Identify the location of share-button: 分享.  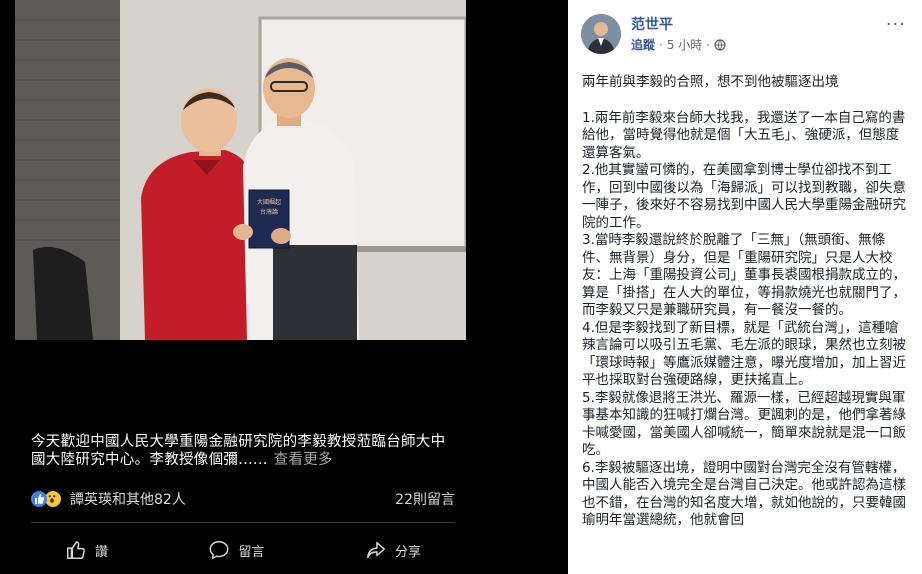
(393, 550).